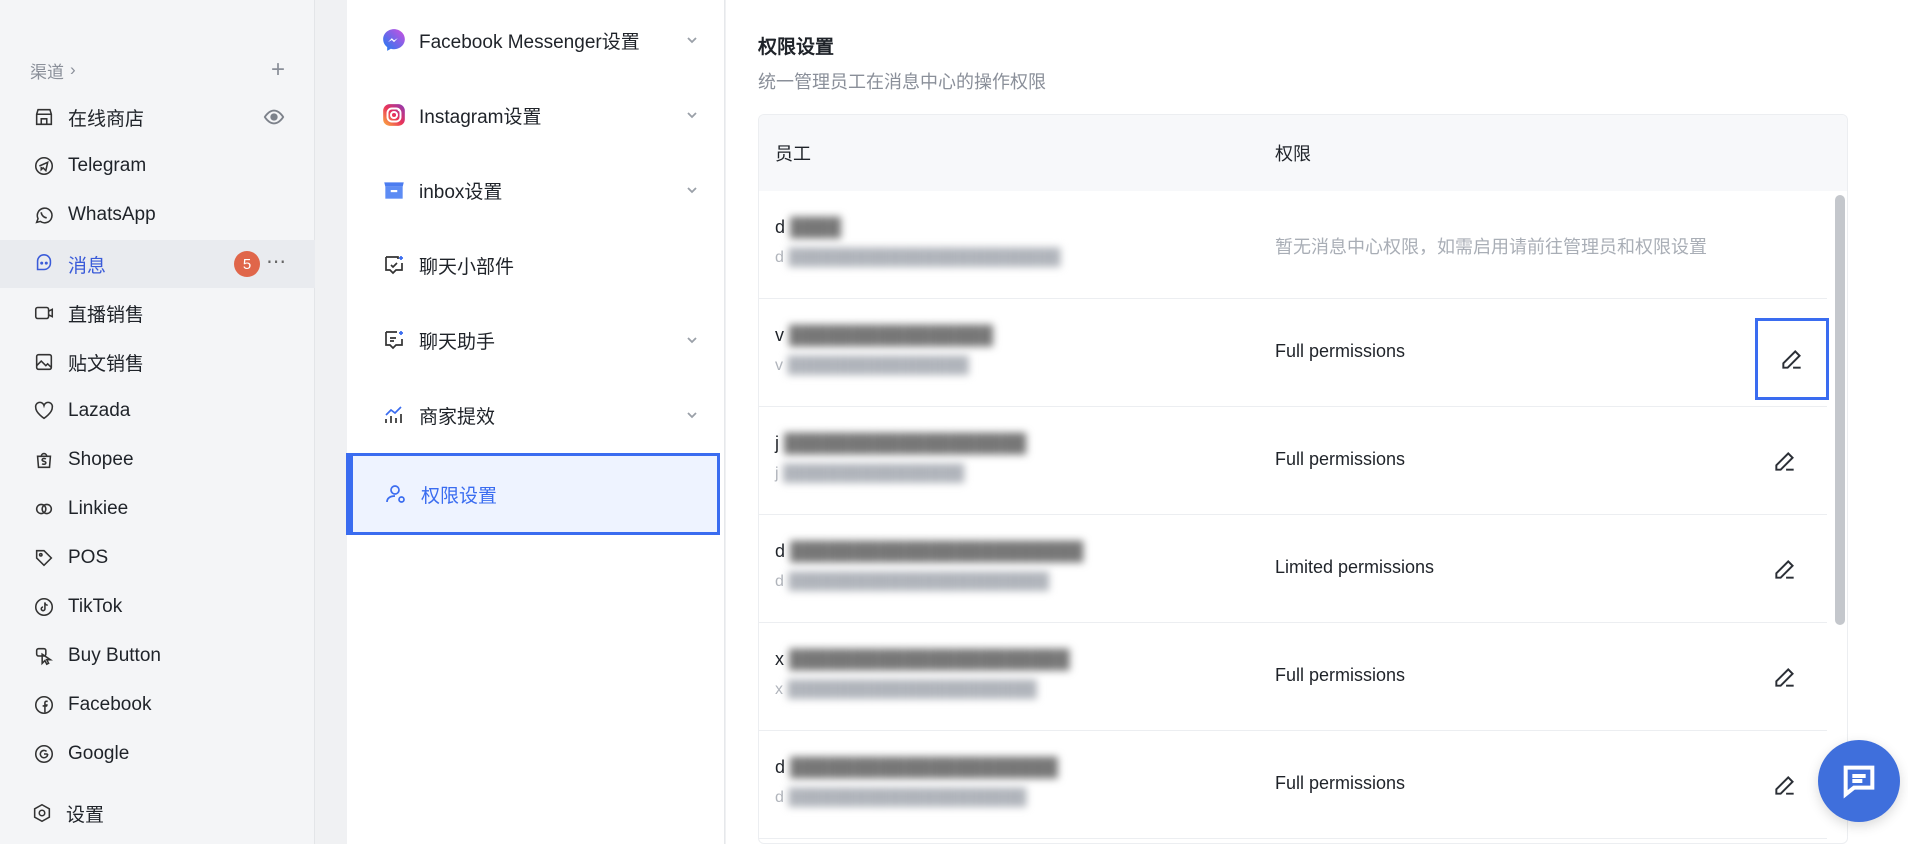 The width and height of the screenshot is (1908, 844). Describe the element at coordinates (157, 215) in the screenshot. I see `sidebar-item-whatsapp: WhatsApp` at that location.